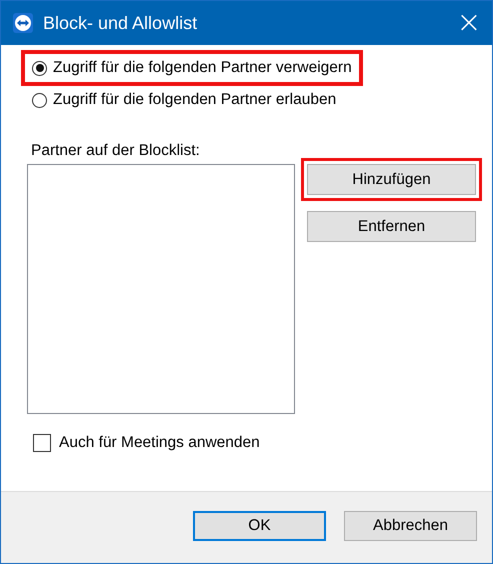 The width and height of the screenshot is (493, 564). Describe the element at coordinates (259, 525) in the screenshot. I see `dialog-button: OK` at that location.